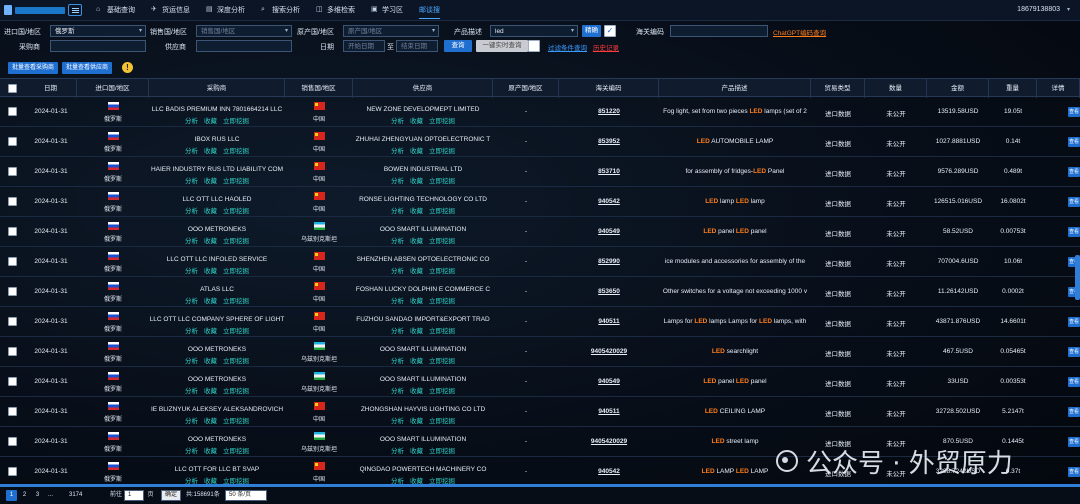 This screenshot has height=504, width=1080. What do you see at coordinates (609, 471) in the screenshot?
I see `hs-code-link: 940542` at bounding box center [609, 471].